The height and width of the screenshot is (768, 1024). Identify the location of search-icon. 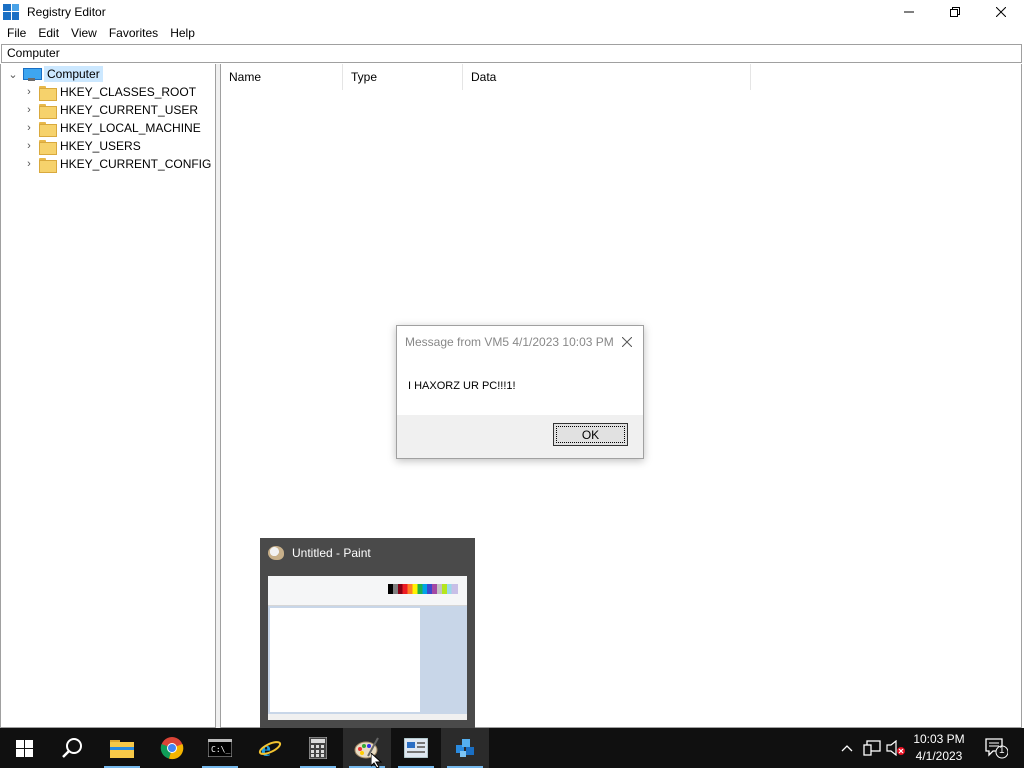
(72, 748).